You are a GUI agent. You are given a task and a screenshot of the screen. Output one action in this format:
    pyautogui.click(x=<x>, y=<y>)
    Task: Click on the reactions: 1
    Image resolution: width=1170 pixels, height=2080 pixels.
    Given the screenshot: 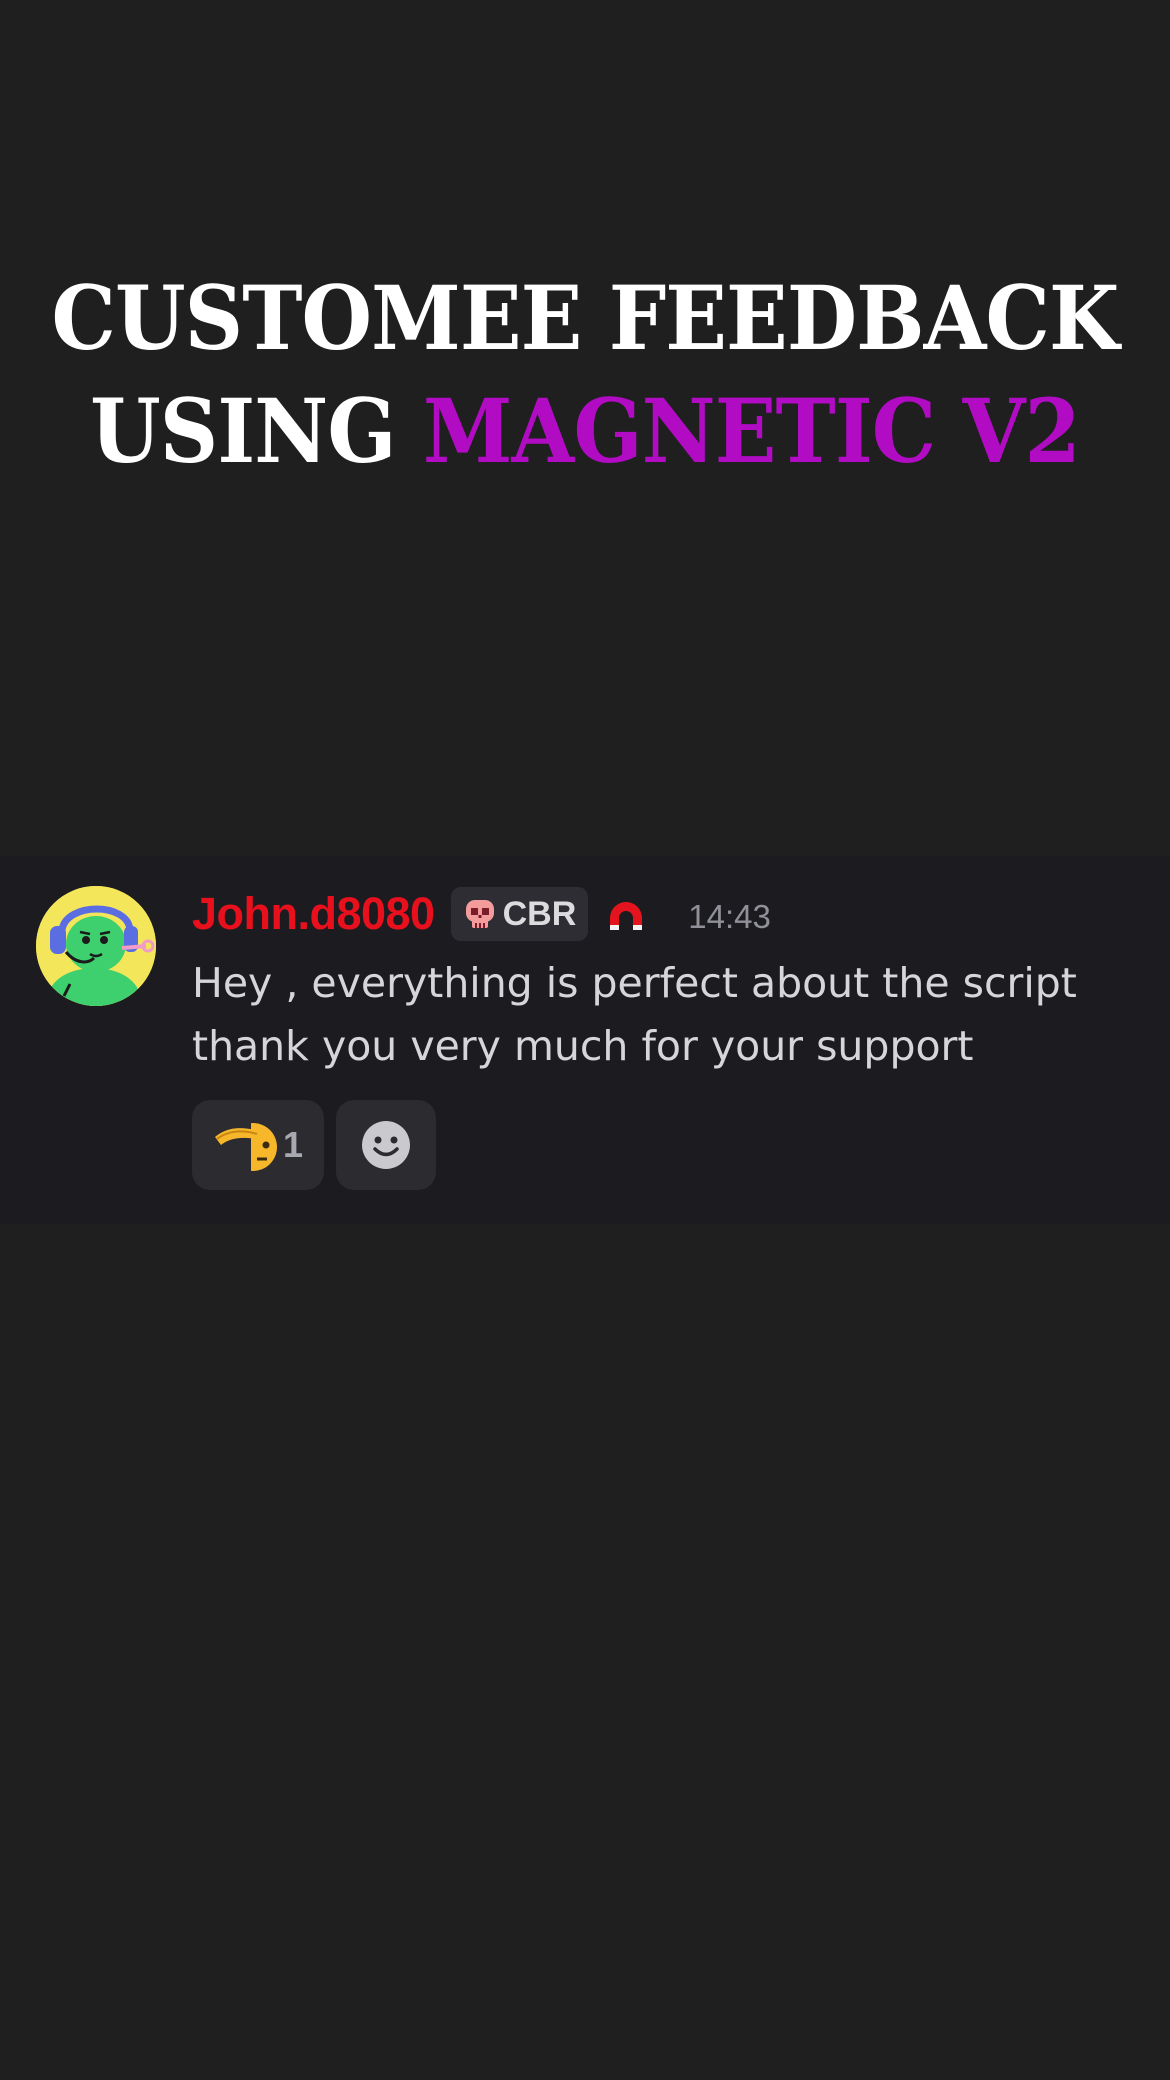 What is the action you would take?
    pyautogui.click(x=314, y=1145)
    